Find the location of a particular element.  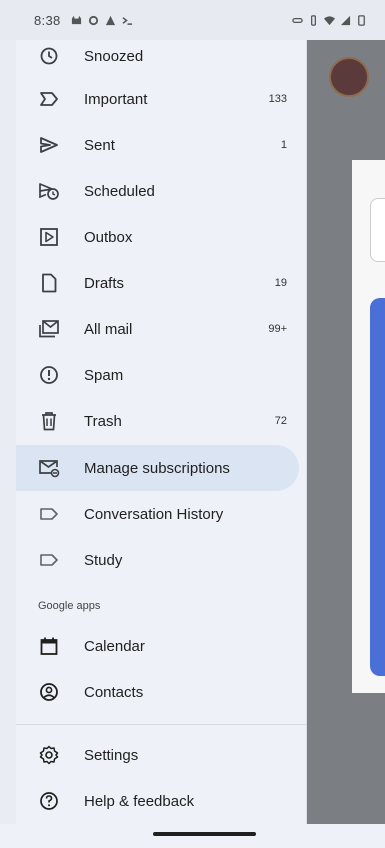

terminal-icon is located at coordinates (126, 20).